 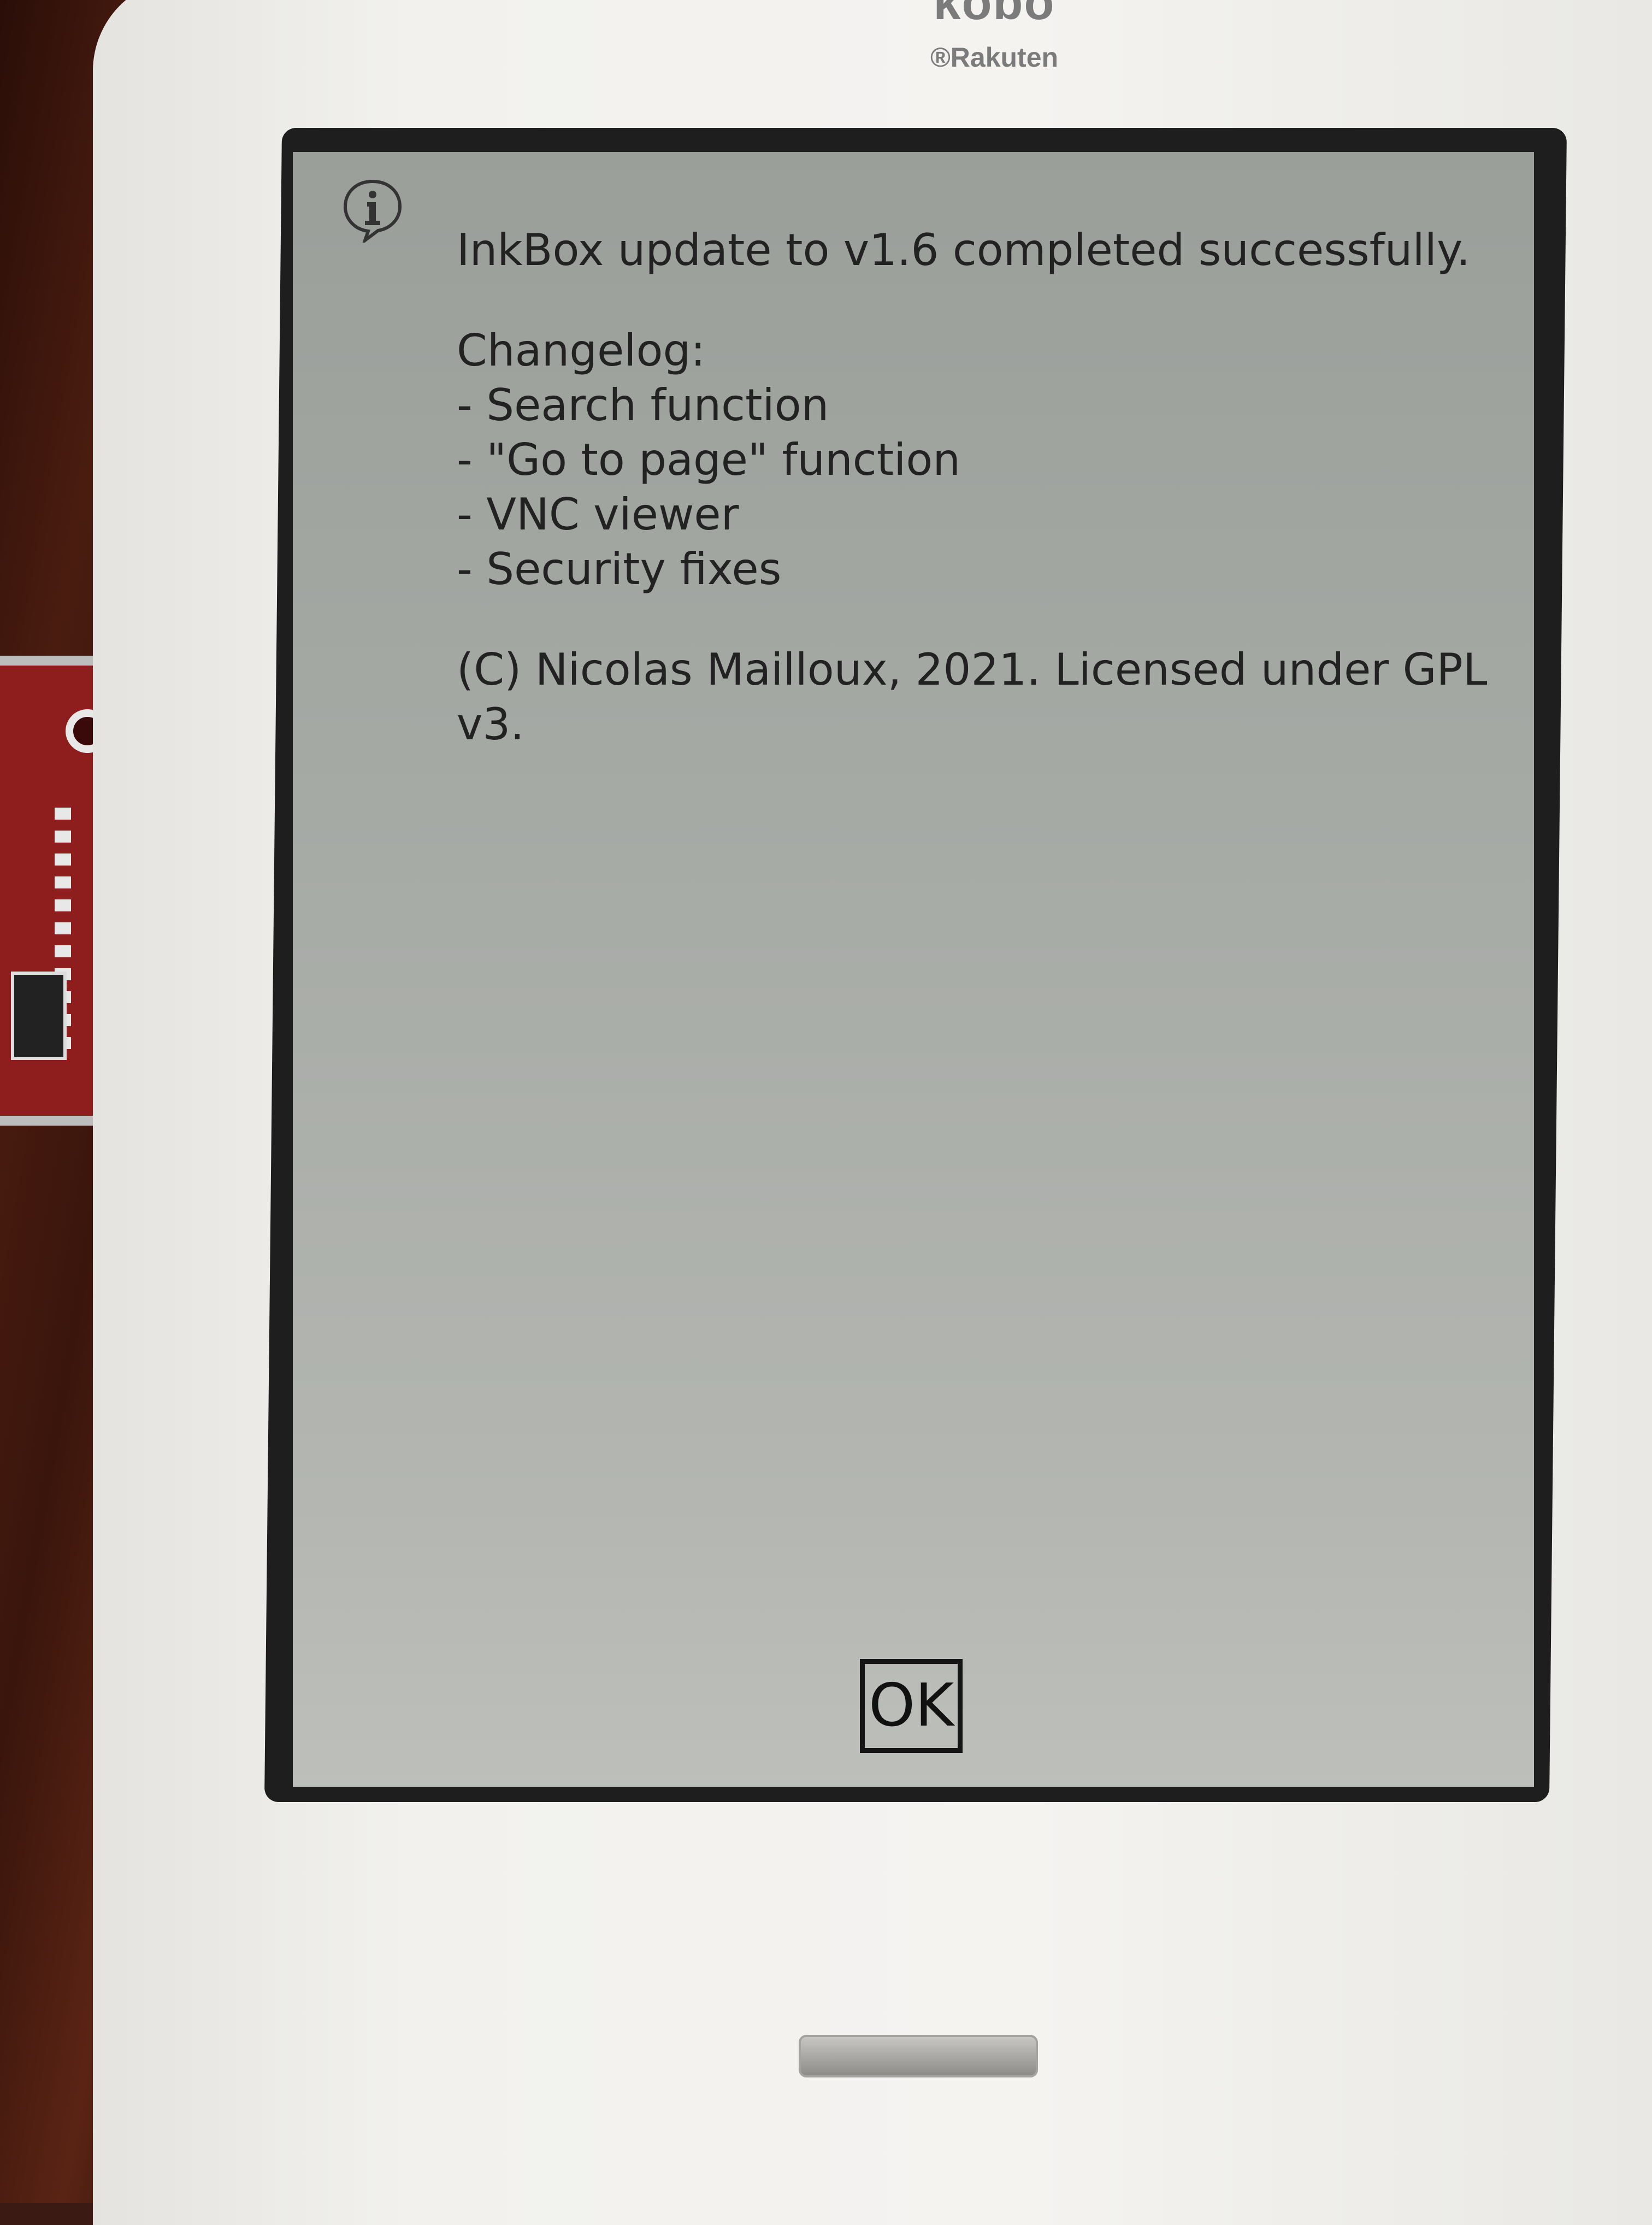 What do you see at coordinates (709, 459) in the screenshot?
I see `changelog-item: - "Go to page" function` at bounding box center [709, 459].